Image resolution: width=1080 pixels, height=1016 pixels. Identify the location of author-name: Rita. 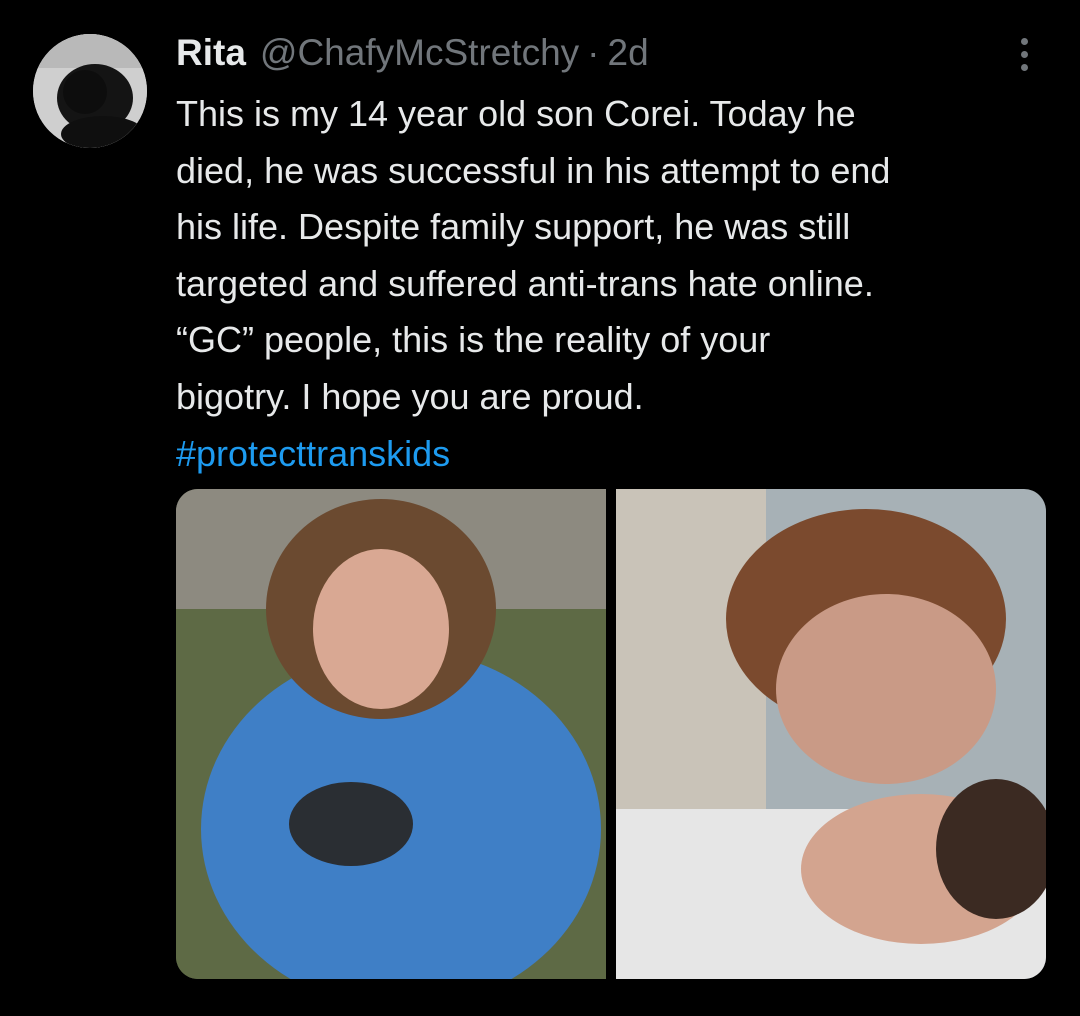
(211, 53).